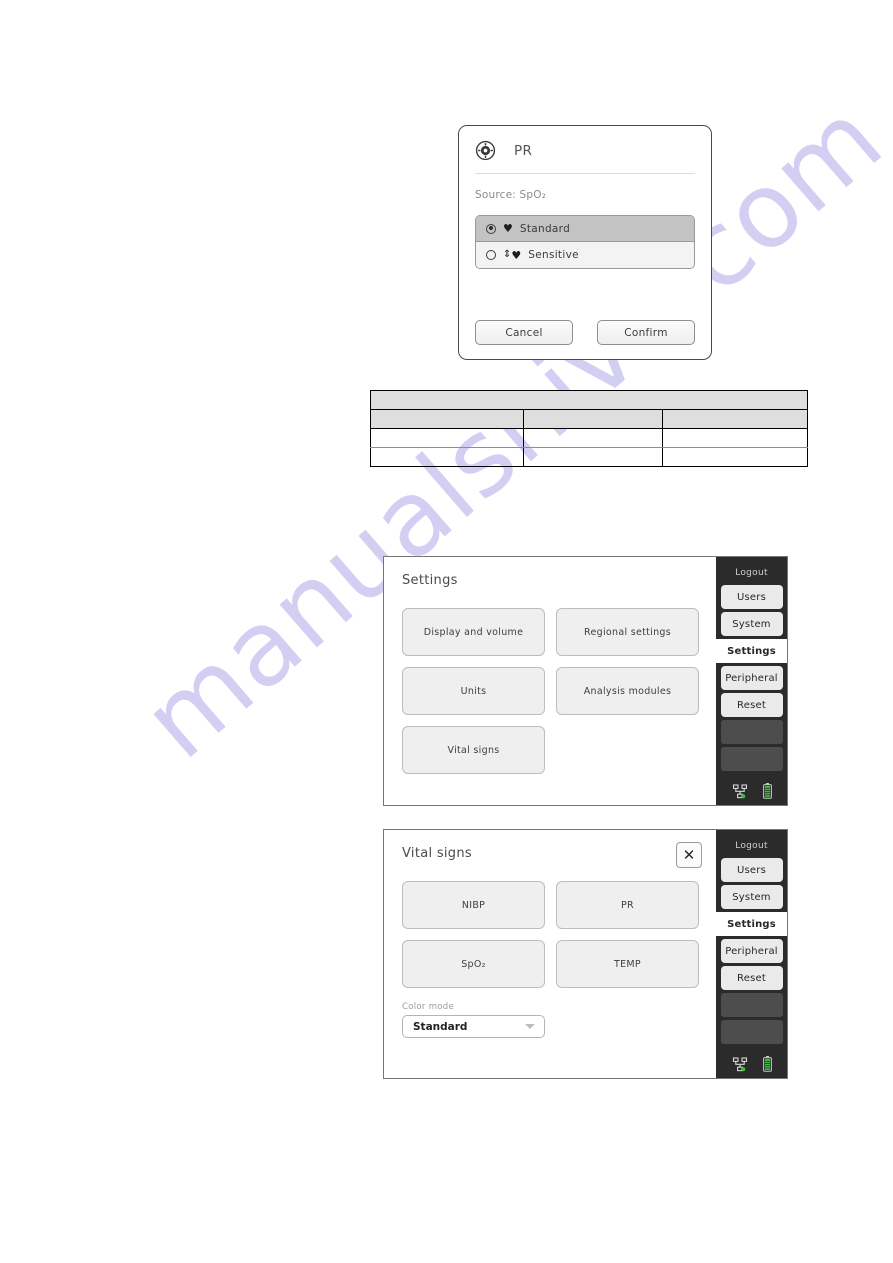  I want to click on tile-temp: TEMP, so click(627, 964).